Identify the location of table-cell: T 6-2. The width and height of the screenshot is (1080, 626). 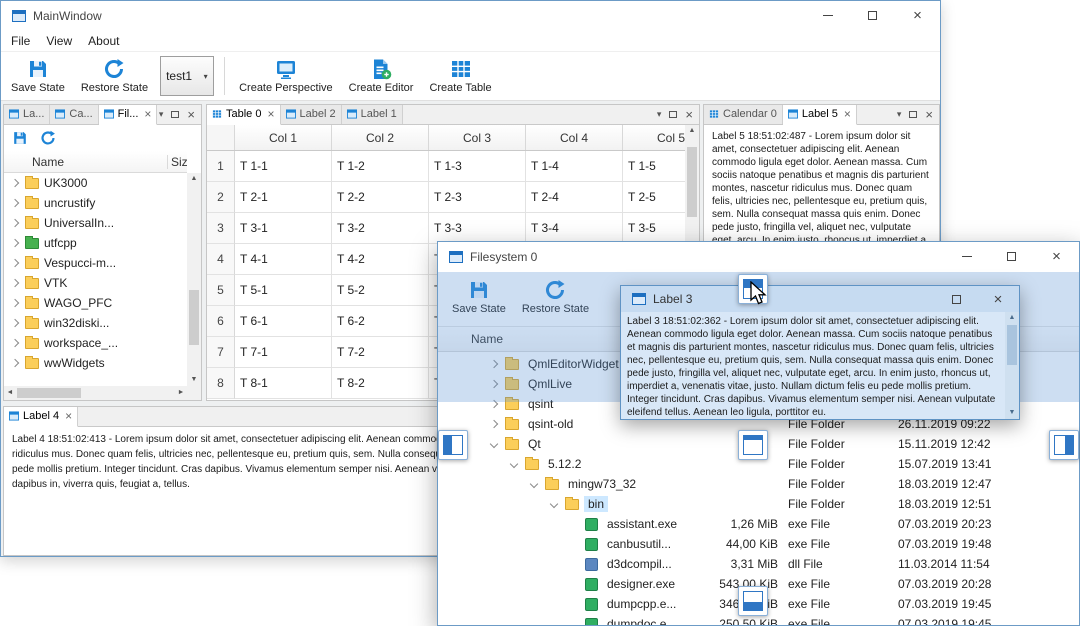
(380, 321).